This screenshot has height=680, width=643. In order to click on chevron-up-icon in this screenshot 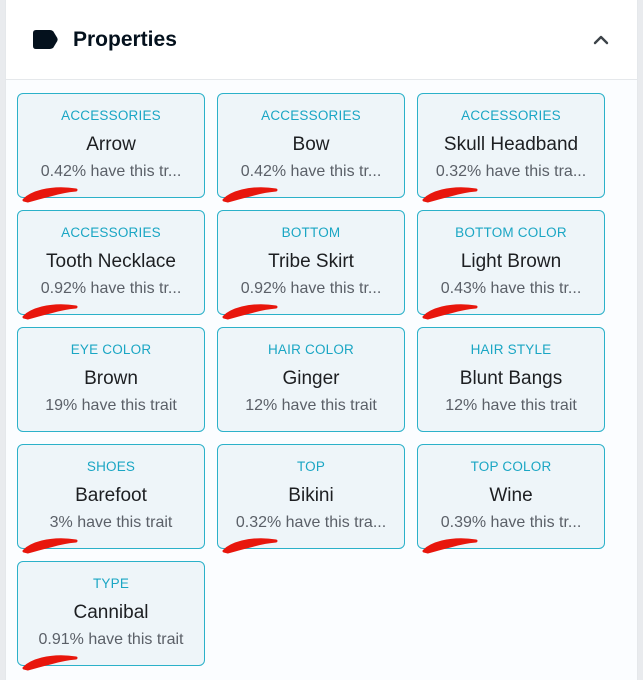, I will do `click(601, 40)`.